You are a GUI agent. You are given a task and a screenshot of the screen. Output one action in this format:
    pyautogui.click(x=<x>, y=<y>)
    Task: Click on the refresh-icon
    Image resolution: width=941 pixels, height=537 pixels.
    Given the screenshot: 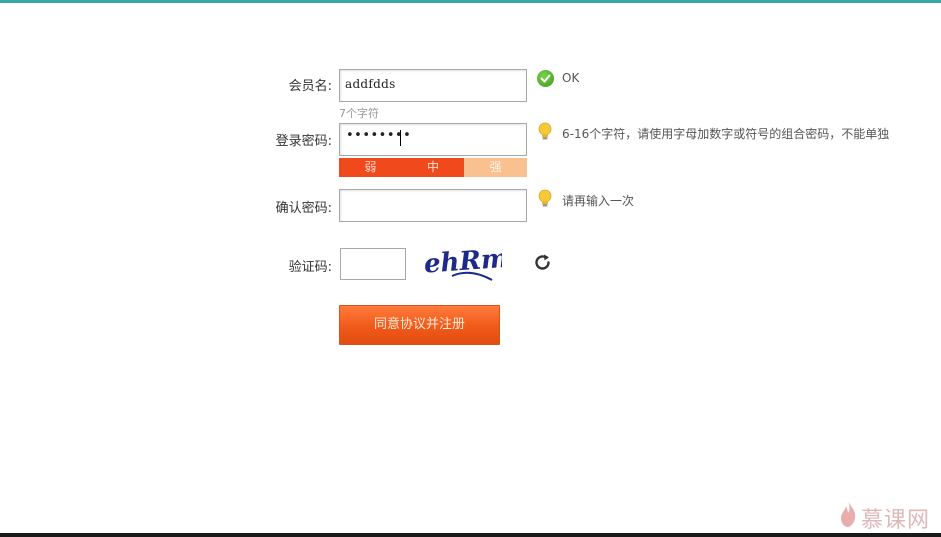 What is the action you would take?
    pyautogui.click(x=543, y=263)
    